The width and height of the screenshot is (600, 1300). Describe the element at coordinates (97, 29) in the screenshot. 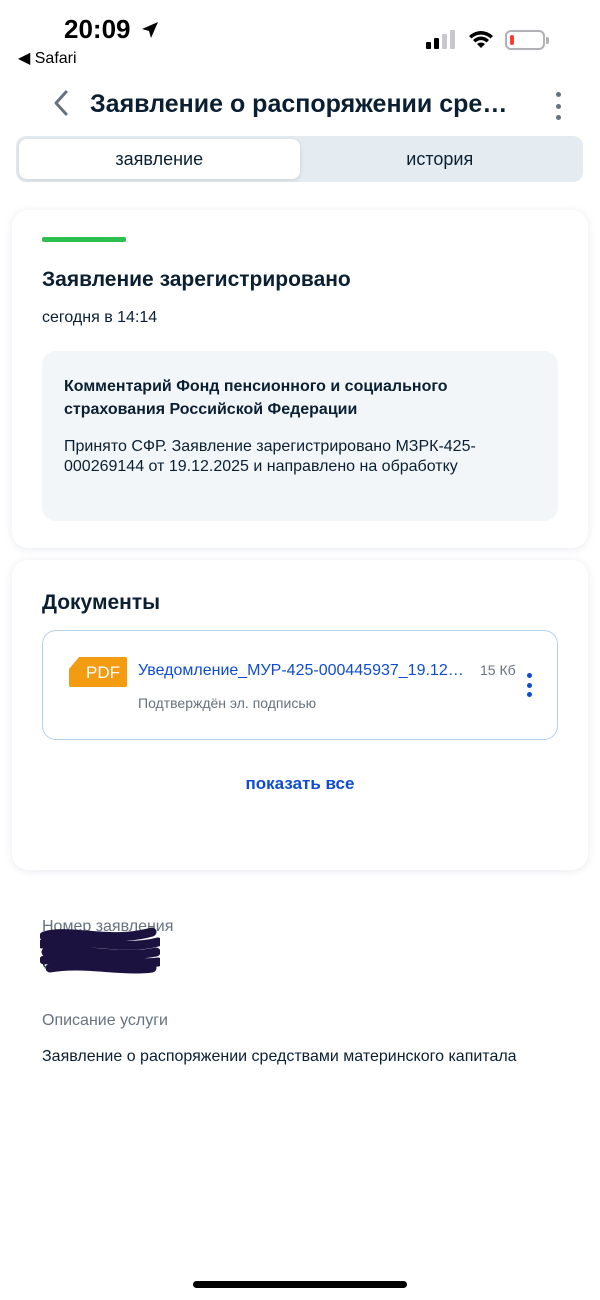

I see `status-time: 20:09` at that location.